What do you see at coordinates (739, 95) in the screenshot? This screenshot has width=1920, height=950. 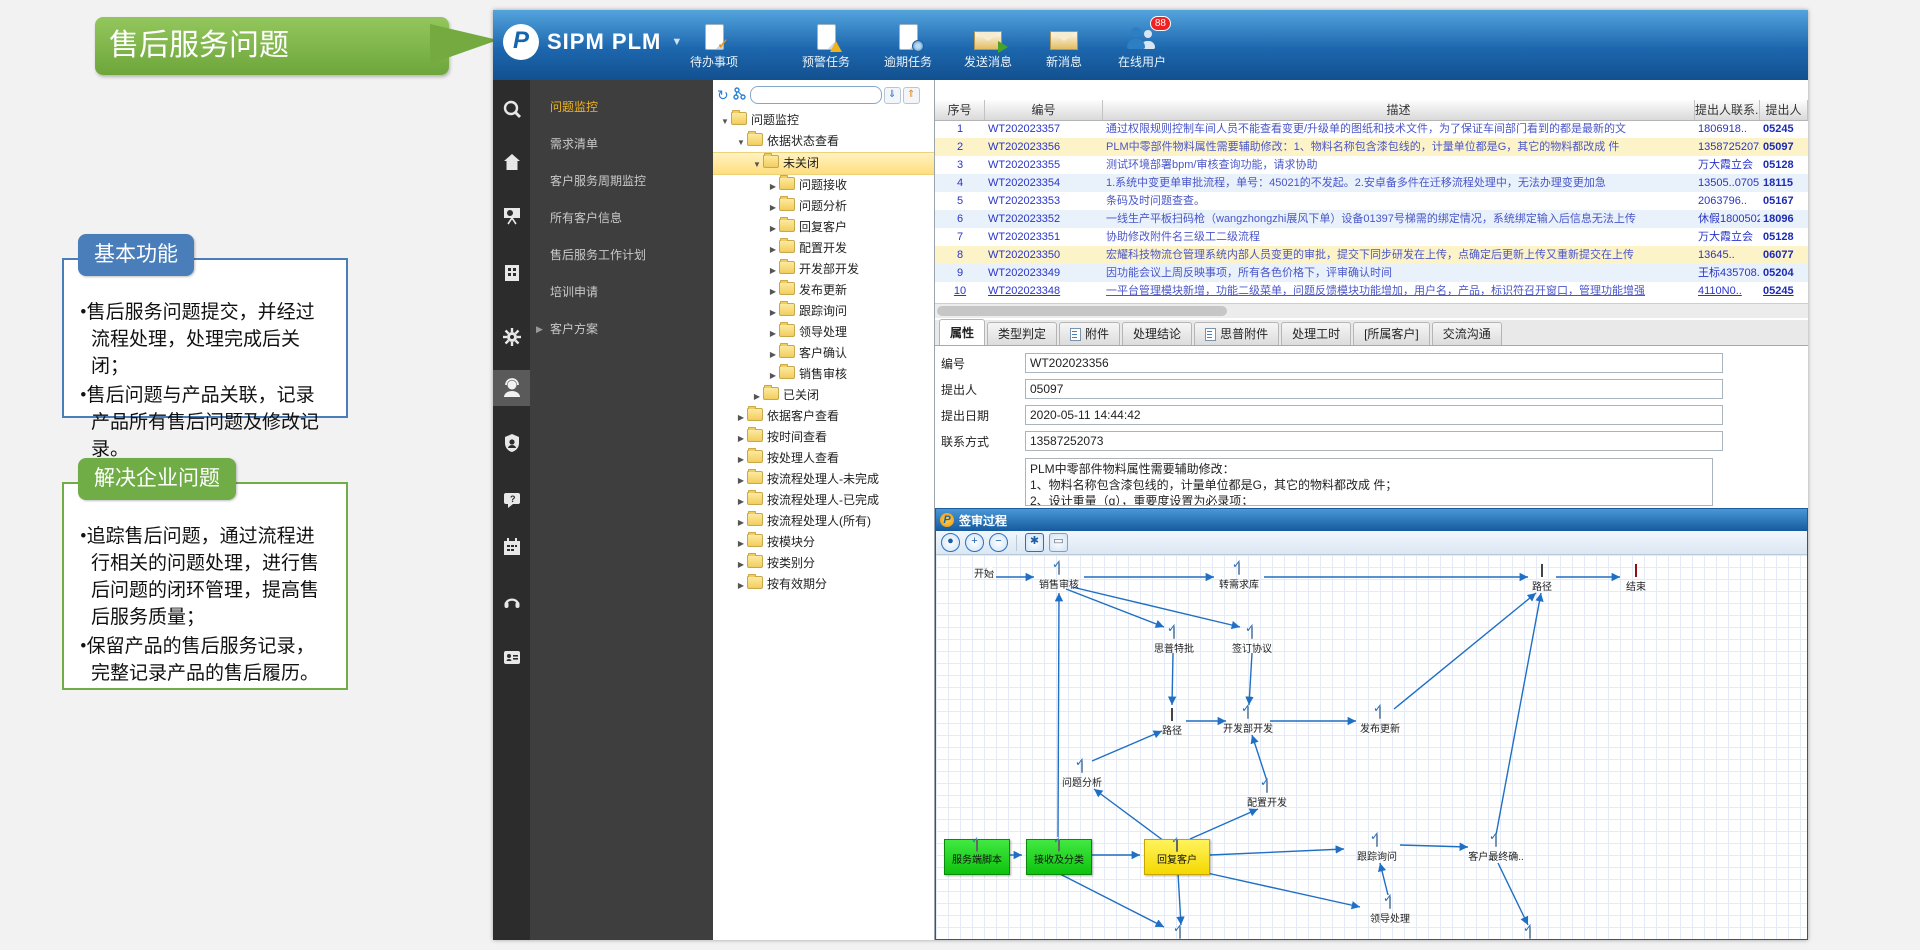 I see `hierarchy-icon` at bounding box center [739, 95].